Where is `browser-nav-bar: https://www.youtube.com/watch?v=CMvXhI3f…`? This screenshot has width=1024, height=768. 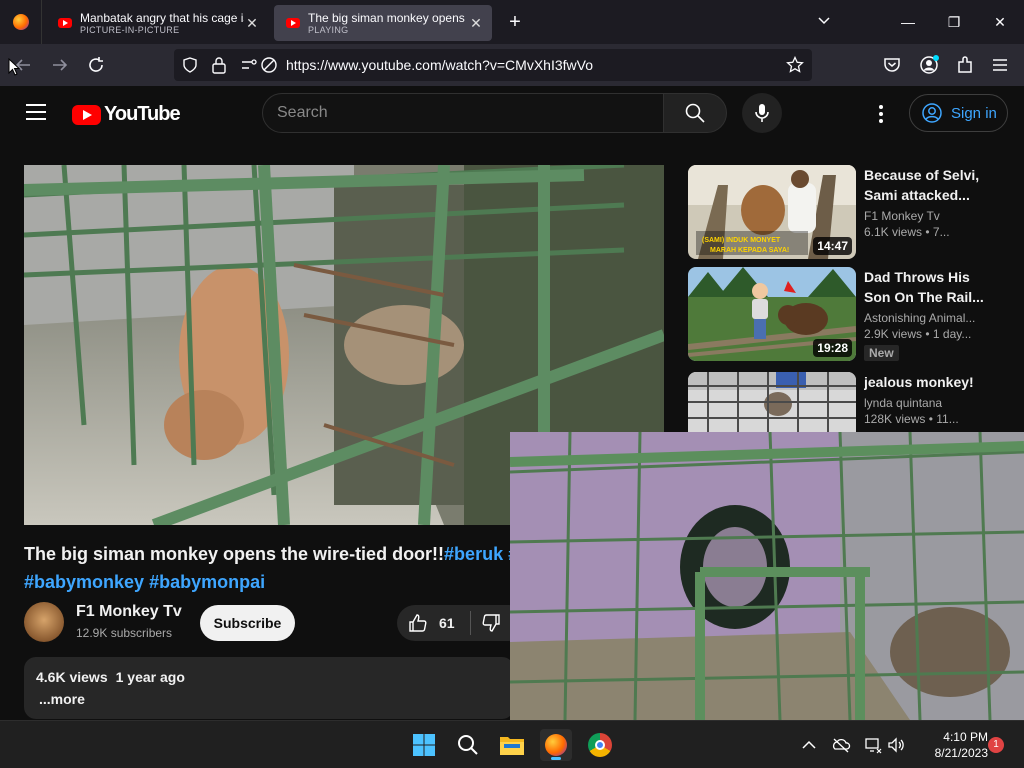
browser-nav-bar: https://www.youtube.com/watch?v=CMvXhI3f… is located at coordinates (512, 65).